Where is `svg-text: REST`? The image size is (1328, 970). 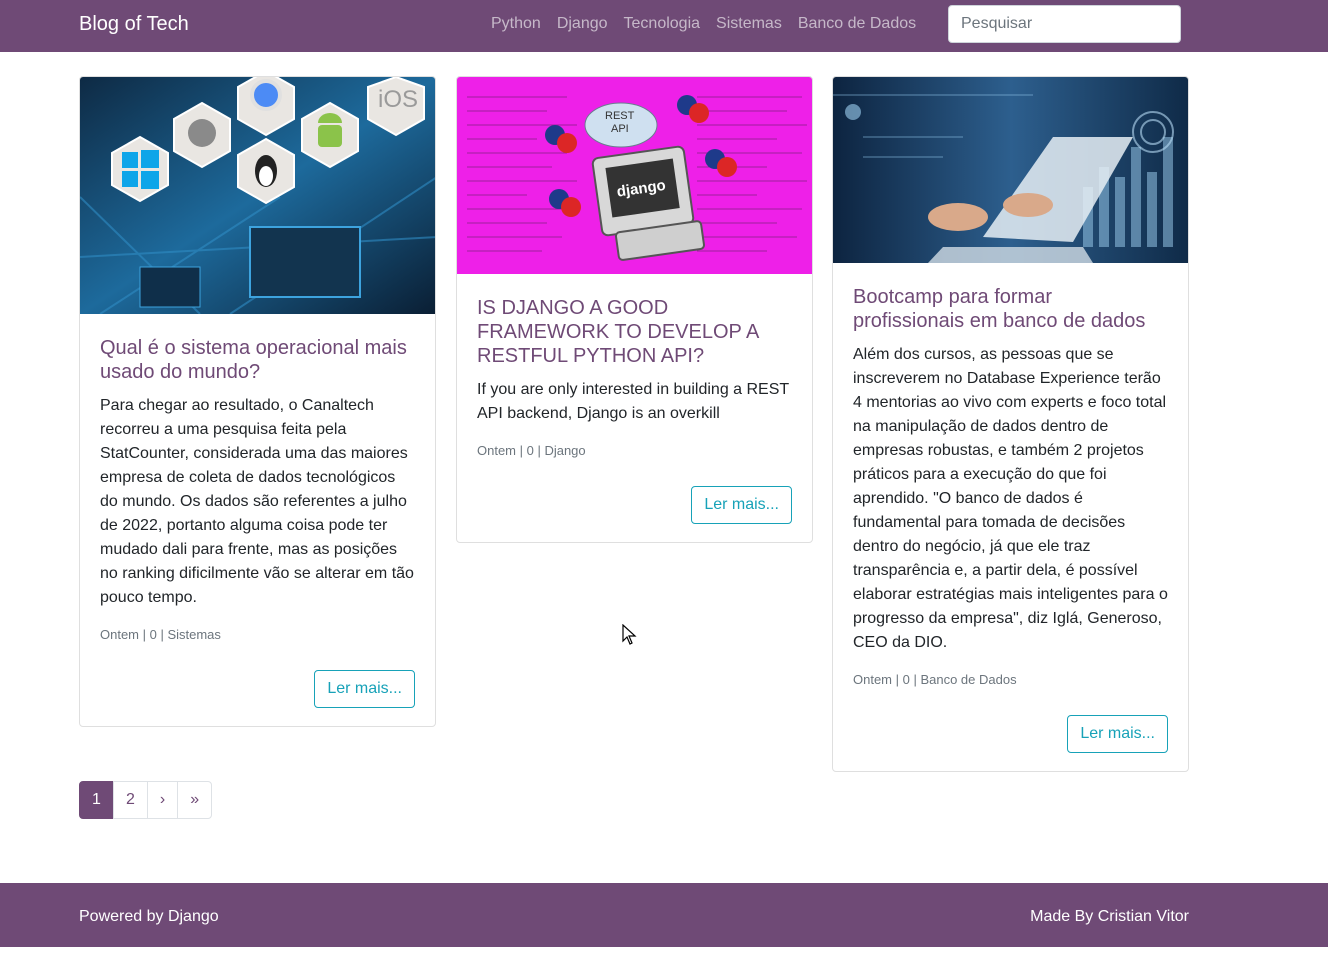
svg-text: REST is located at coordinates (620, 116).